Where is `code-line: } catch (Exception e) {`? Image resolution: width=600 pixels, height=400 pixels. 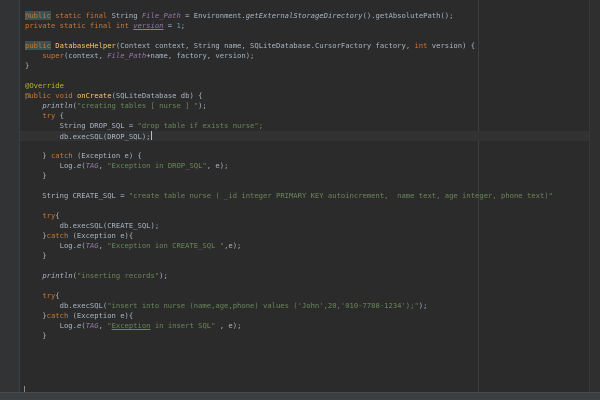 code-line: } catch (Exception e) { is located at coordinates (289, 156).